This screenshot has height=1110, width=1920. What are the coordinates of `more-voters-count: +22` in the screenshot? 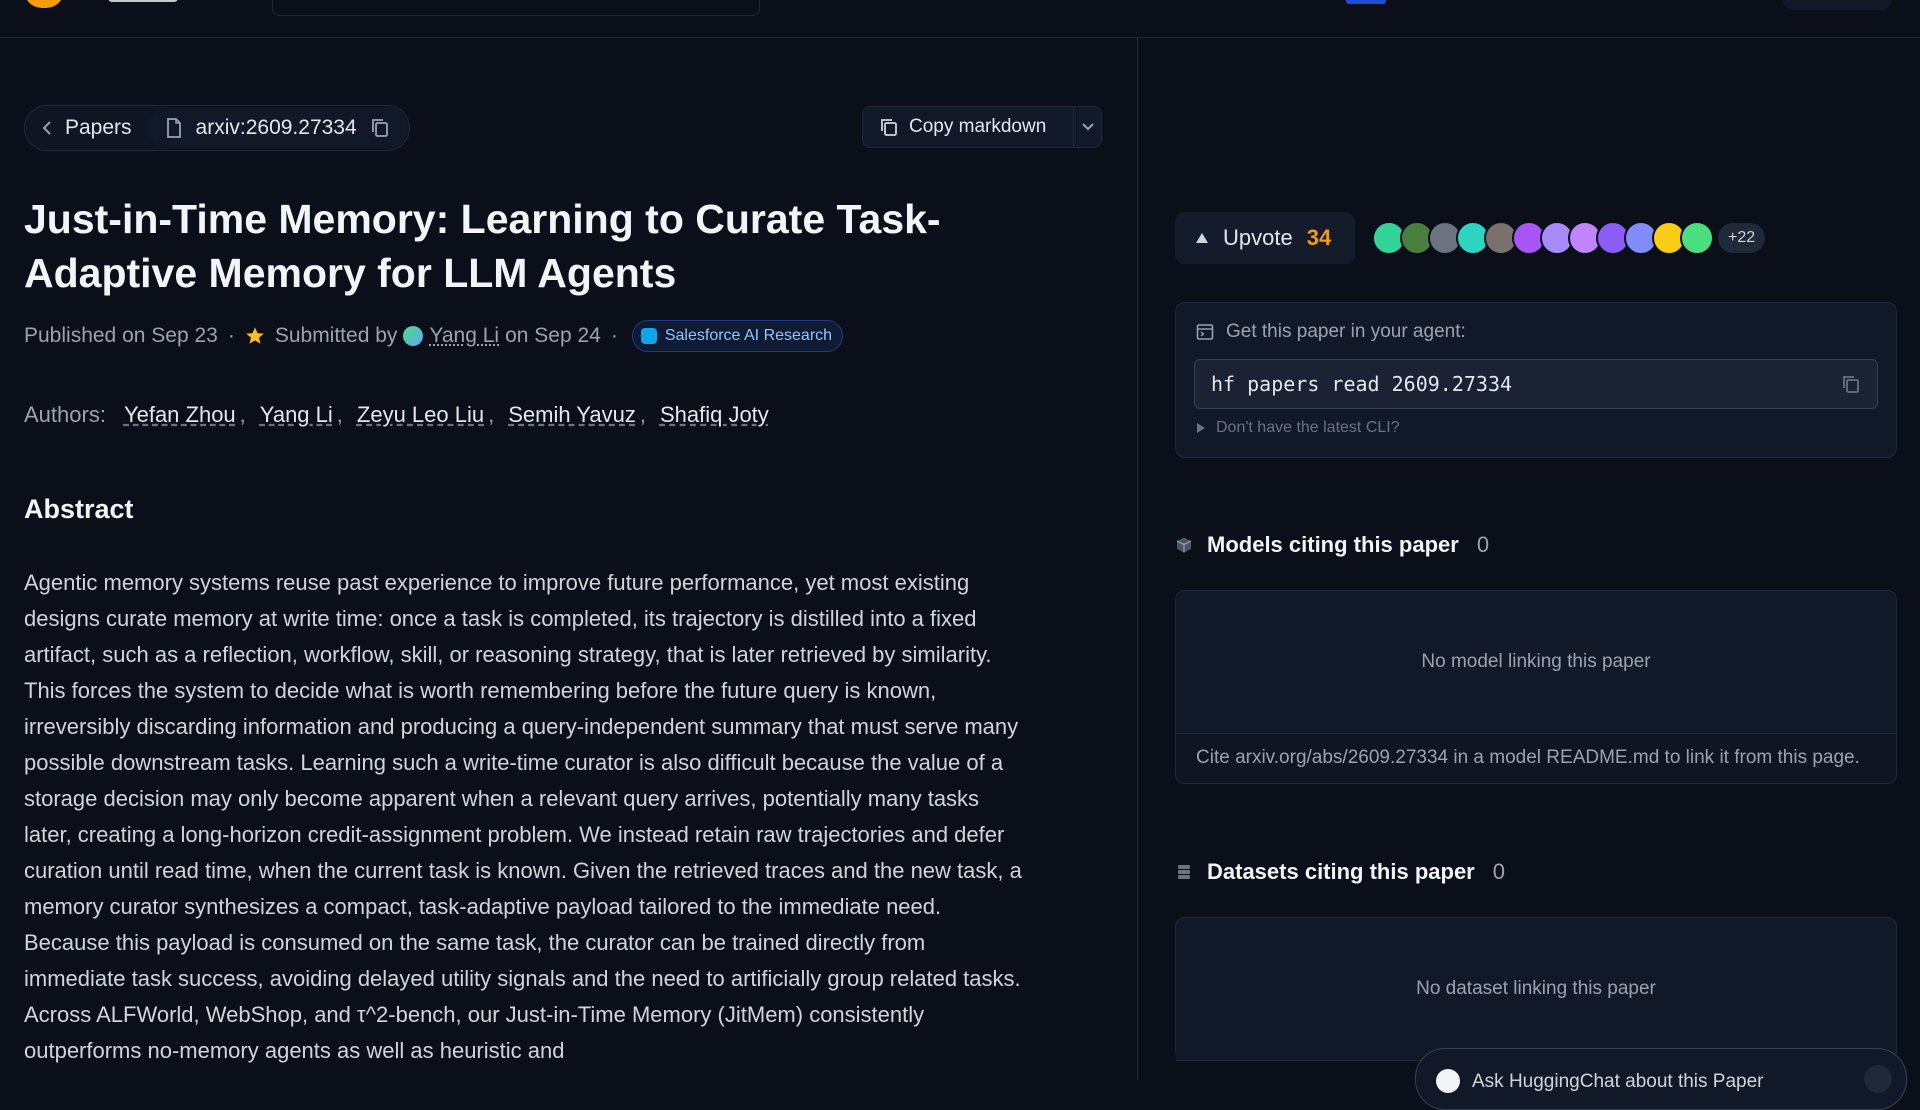 It's located at (1742, 238).